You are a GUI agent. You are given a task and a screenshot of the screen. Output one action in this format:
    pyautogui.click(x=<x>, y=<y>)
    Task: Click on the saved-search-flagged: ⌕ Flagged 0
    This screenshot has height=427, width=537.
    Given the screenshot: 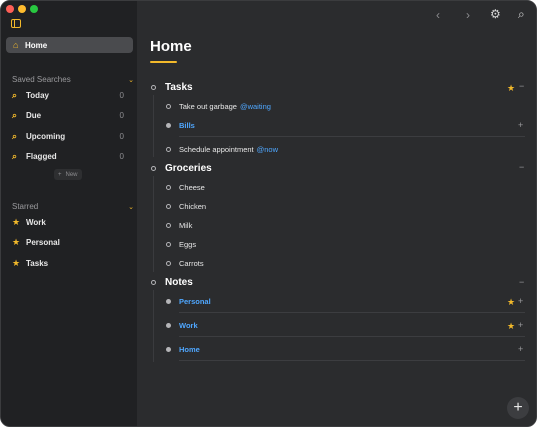 What is the action you would take?
    pyautogui.click(x=68, y=156)
    